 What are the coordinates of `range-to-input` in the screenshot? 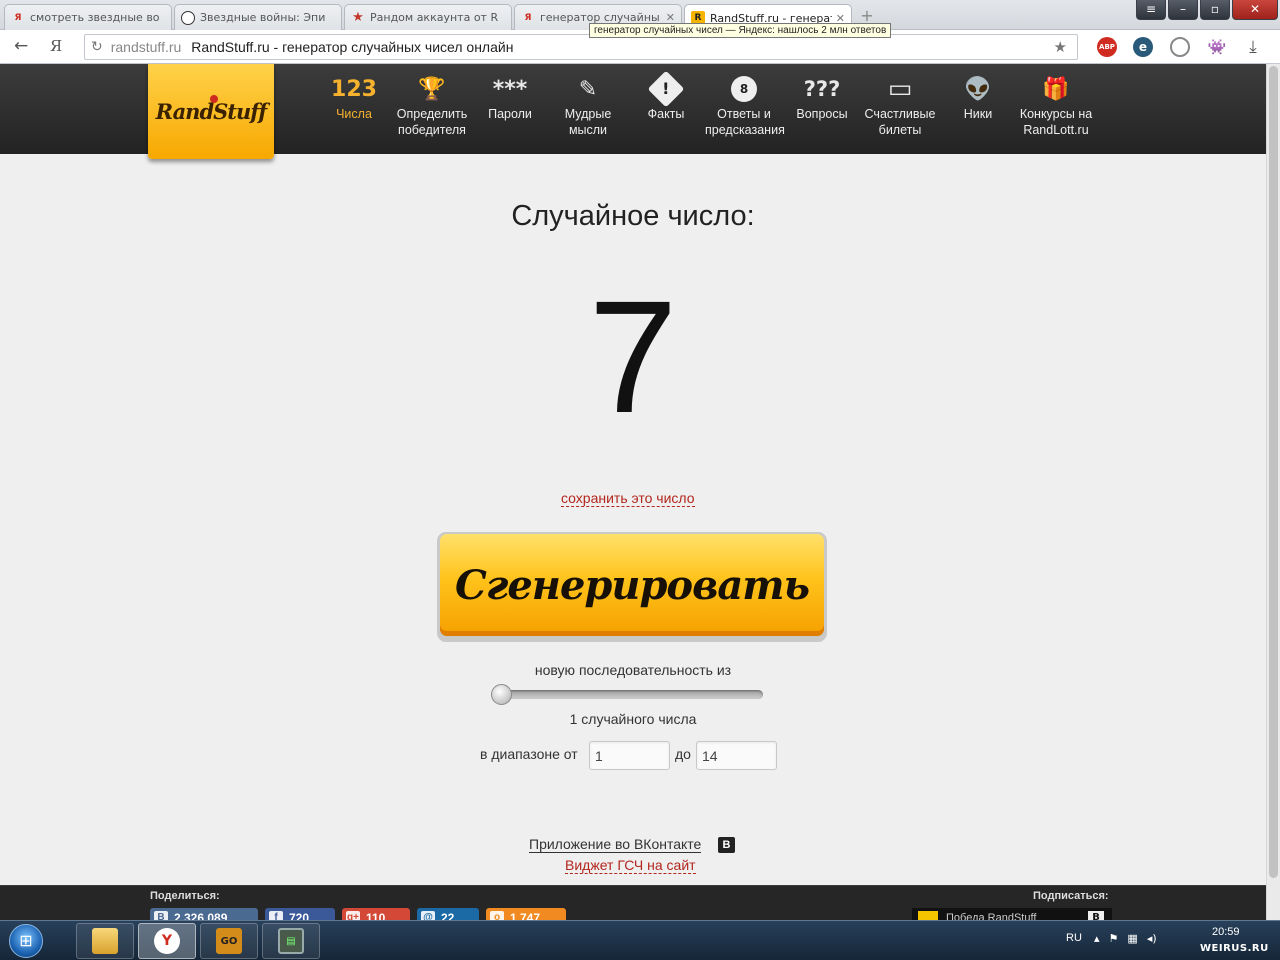 It's located at (736, 755).